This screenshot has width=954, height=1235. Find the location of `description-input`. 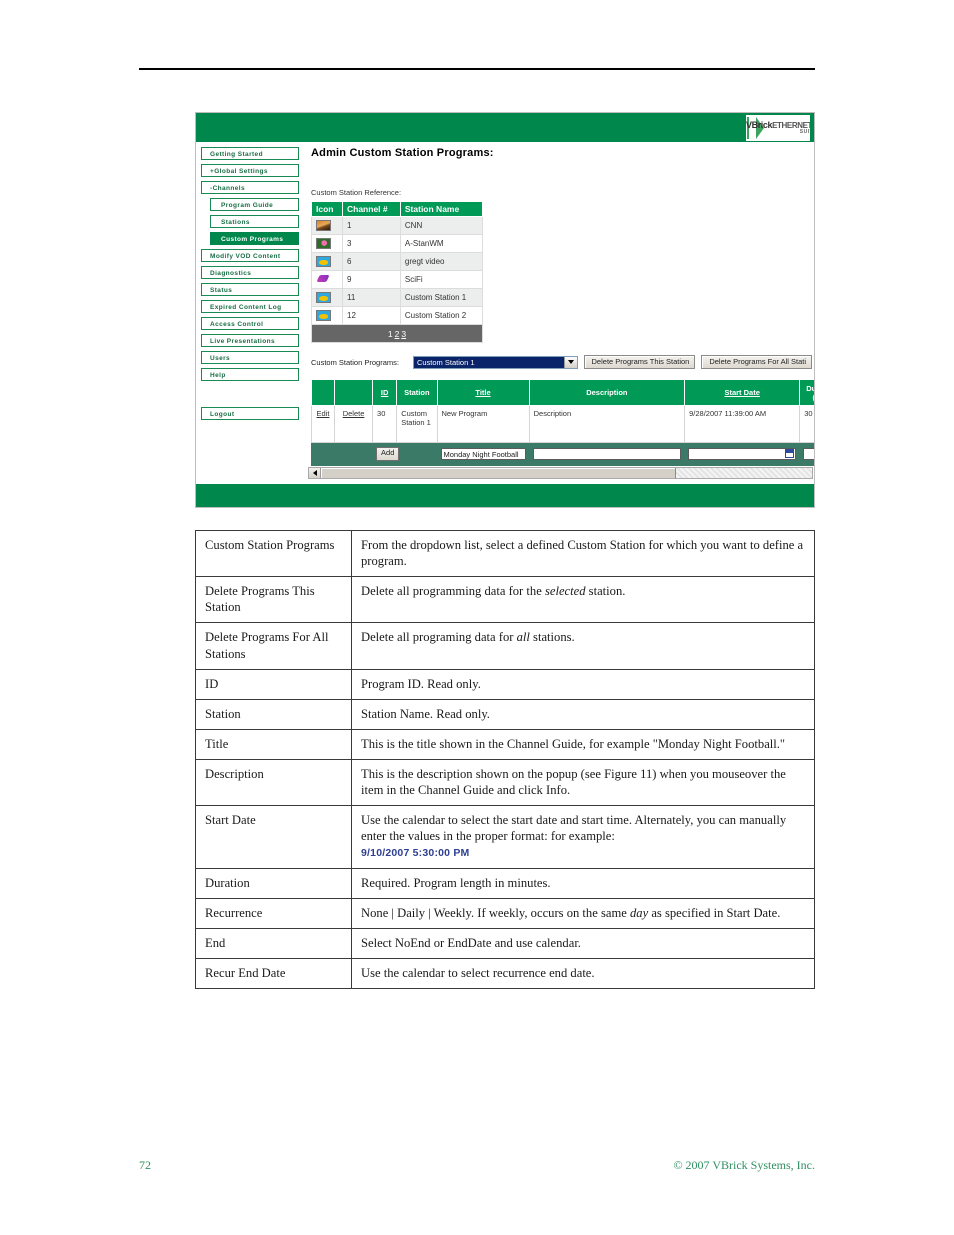

description-input is located at coordinates (607, 454).